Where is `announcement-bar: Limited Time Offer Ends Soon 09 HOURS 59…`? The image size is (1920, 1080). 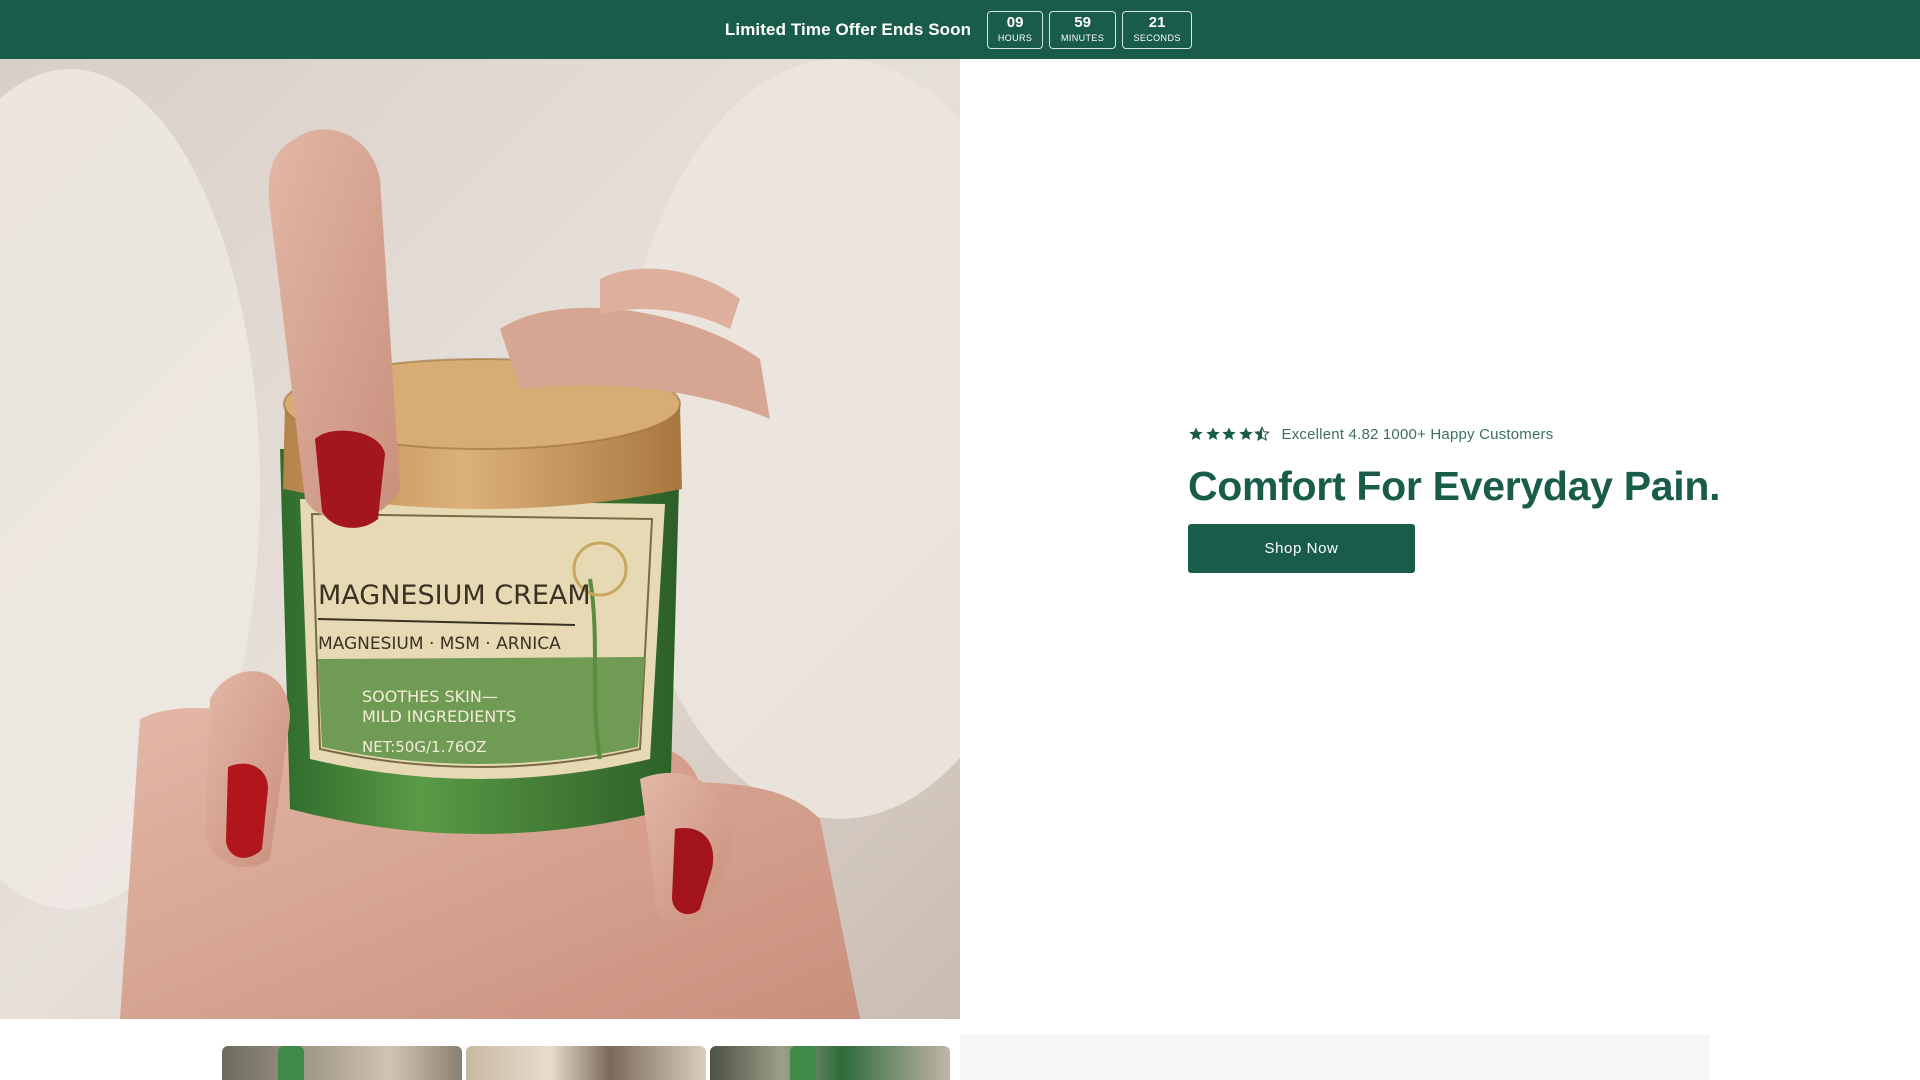 announcement-bar: Limited Time Offer Ends Soon 09 HOURS 59… is located at coordinates (960, 29).